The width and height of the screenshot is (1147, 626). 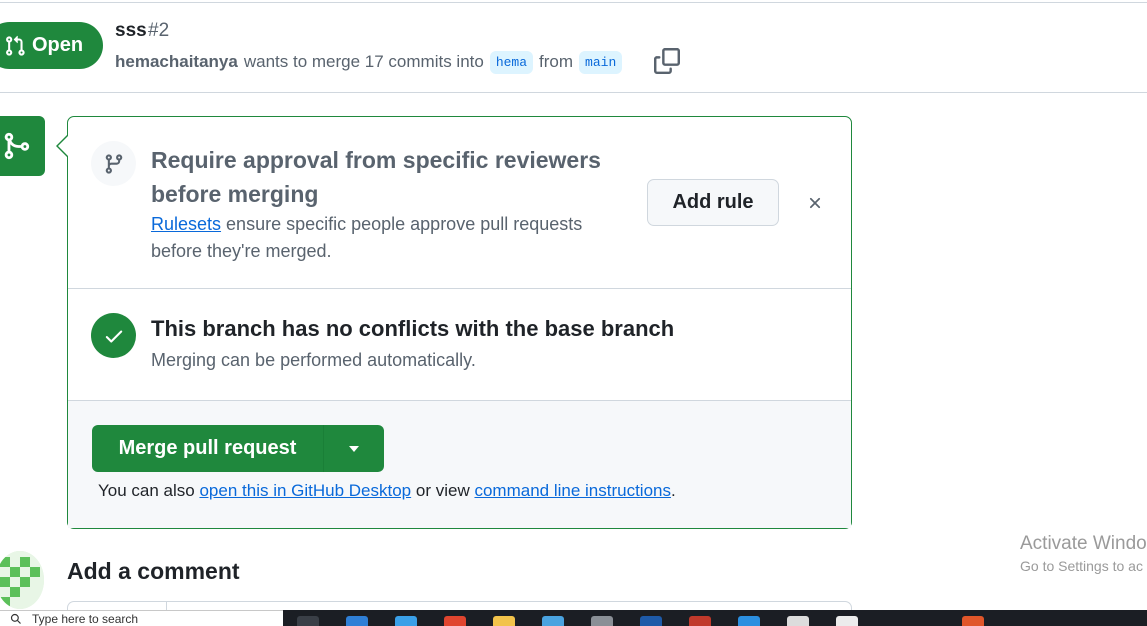 What do you see at coordinates (713, 202) in the screenshot?
I see `add-rule-button: Add rule` at bounding box center [713, 202].